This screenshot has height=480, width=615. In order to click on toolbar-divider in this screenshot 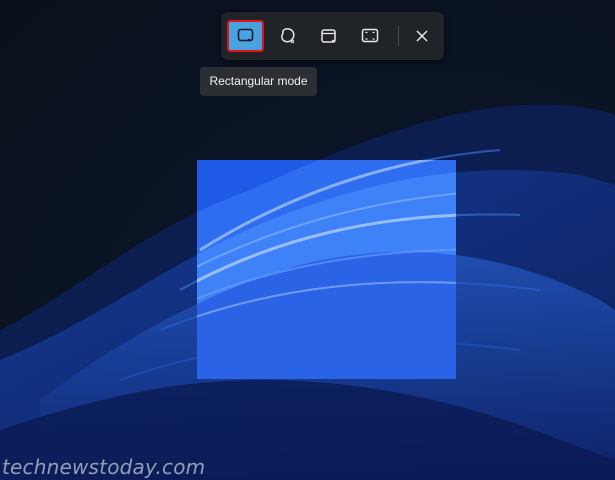, I will do `click(398, 36)`.